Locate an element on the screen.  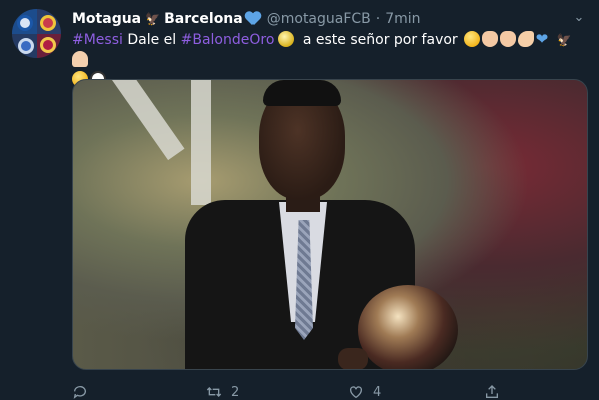
retweet-icon is located at coordinates (214, 392).